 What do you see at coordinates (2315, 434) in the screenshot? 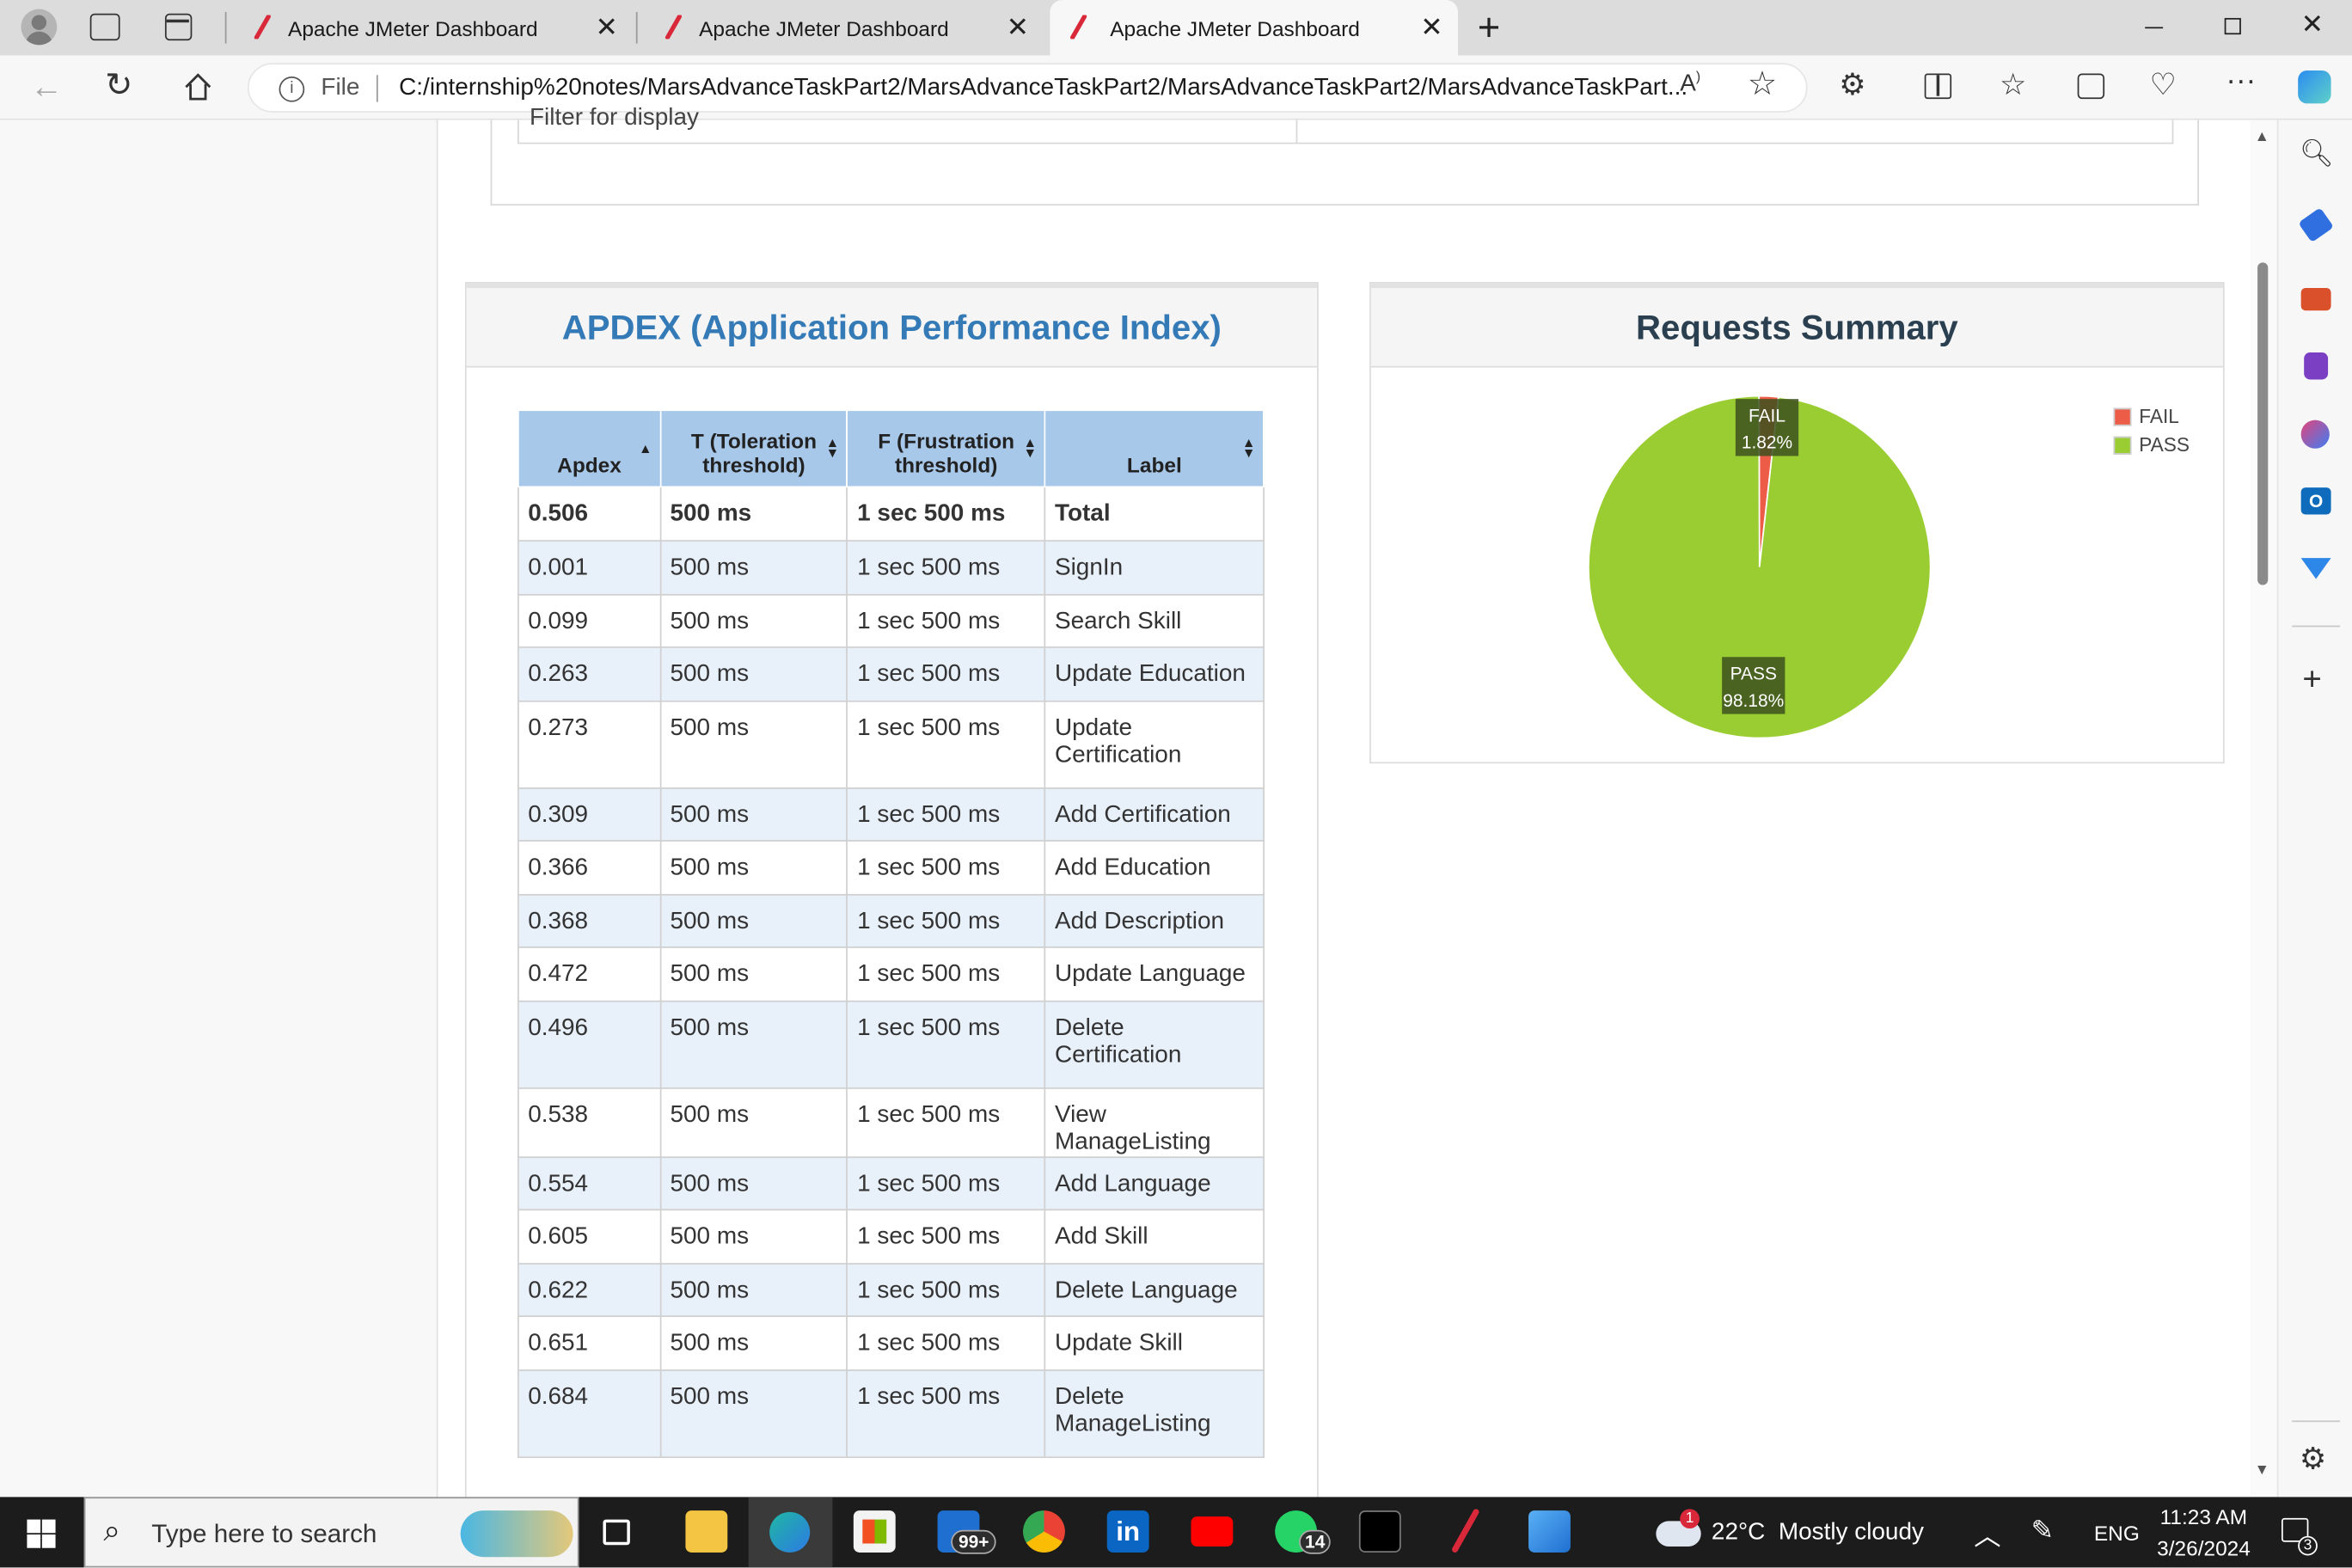
I see `microsoft365-icon` at bounding box center [2315, 434].